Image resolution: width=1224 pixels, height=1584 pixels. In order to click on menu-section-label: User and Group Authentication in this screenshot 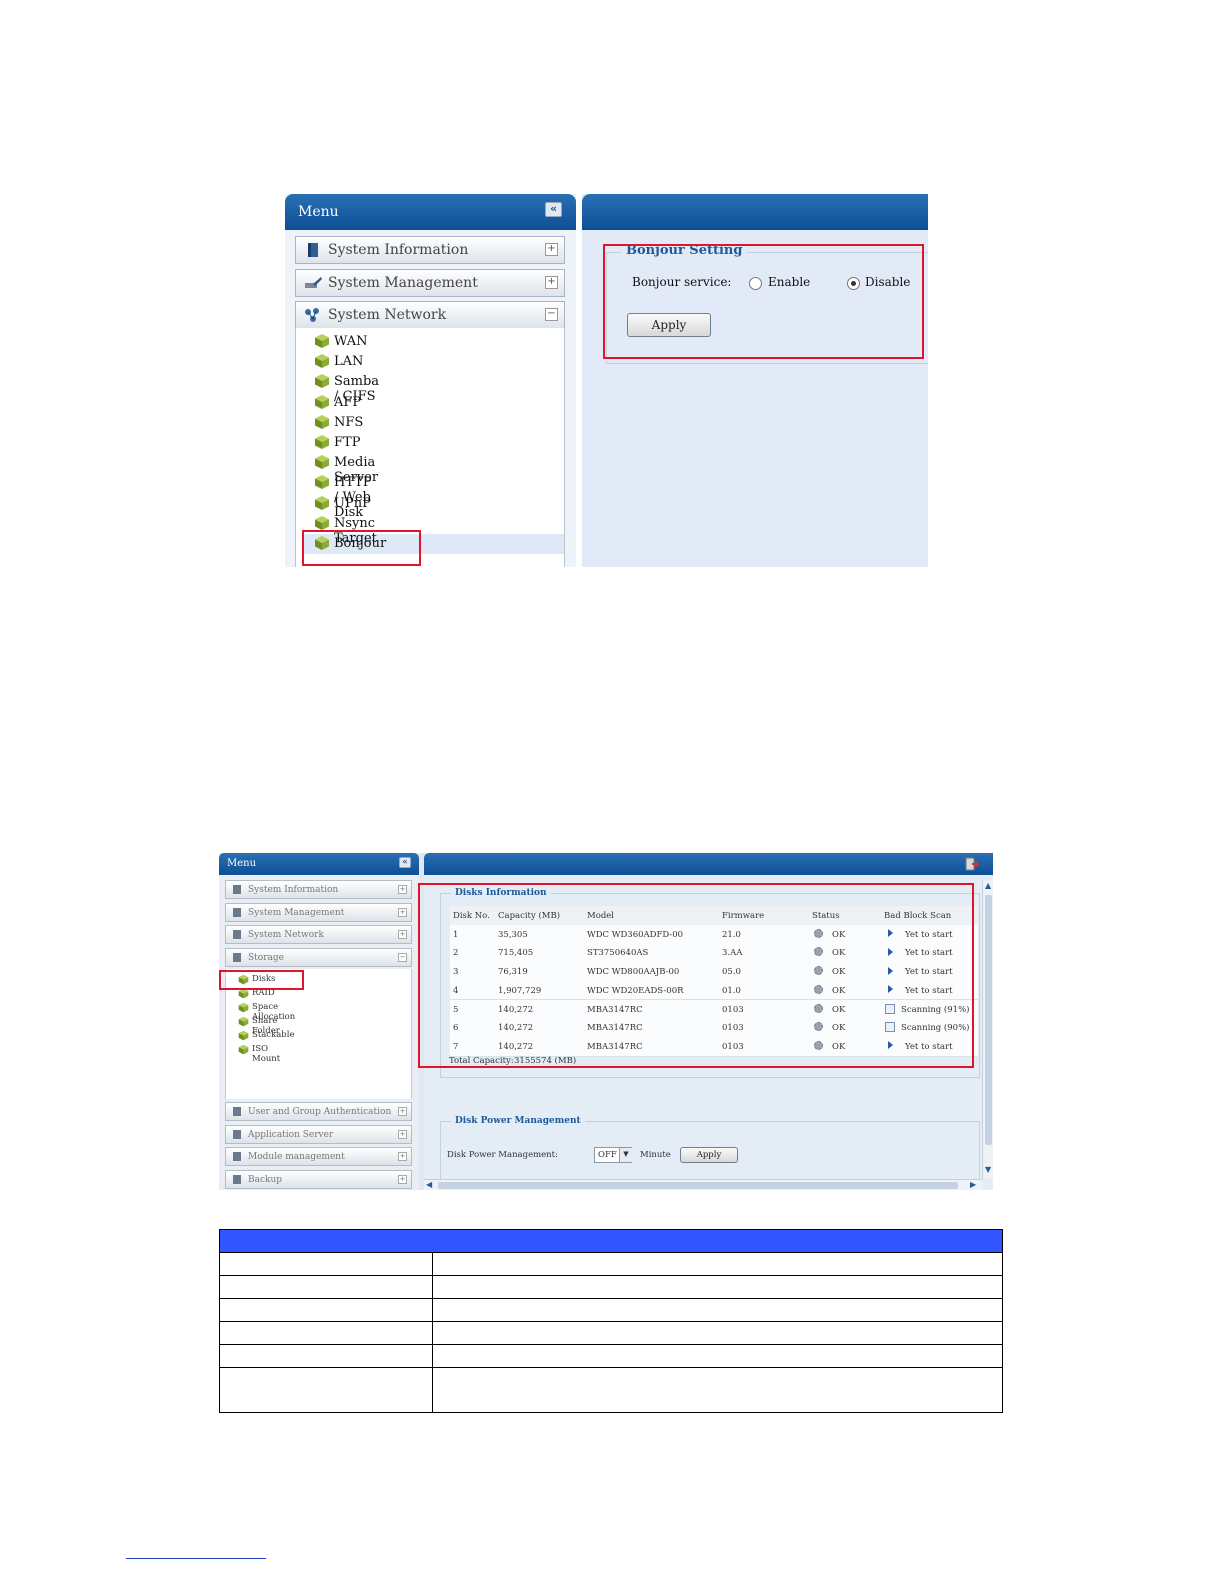, I will do `click(320, 1112)`.